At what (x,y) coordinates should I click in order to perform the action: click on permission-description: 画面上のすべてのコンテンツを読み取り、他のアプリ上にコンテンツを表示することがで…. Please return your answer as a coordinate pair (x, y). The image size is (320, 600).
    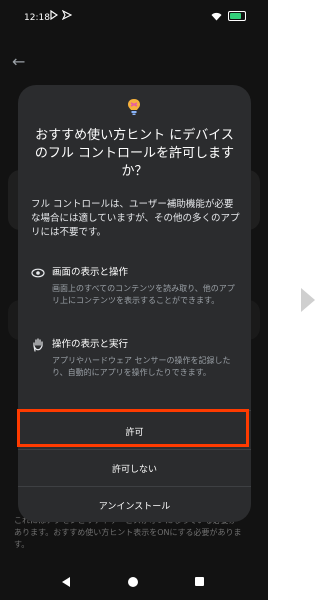
    Looking at the image, I should click on (143, 294).